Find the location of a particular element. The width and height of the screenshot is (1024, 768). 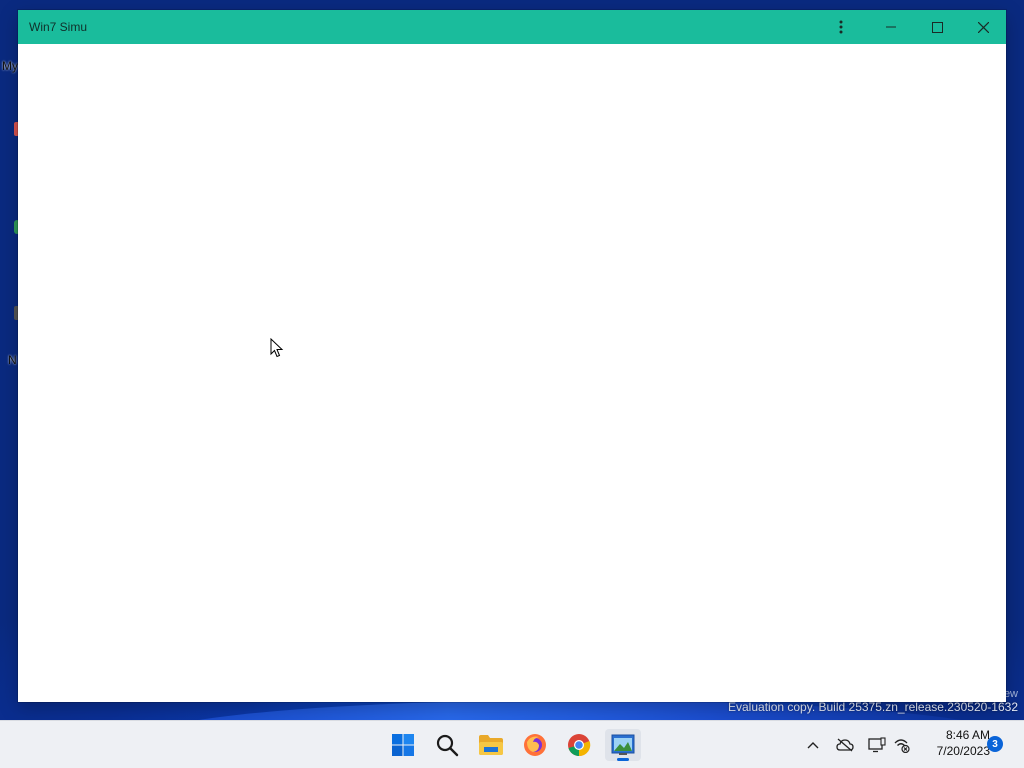

chevron-up-icon is located at coordinates (813, 745).